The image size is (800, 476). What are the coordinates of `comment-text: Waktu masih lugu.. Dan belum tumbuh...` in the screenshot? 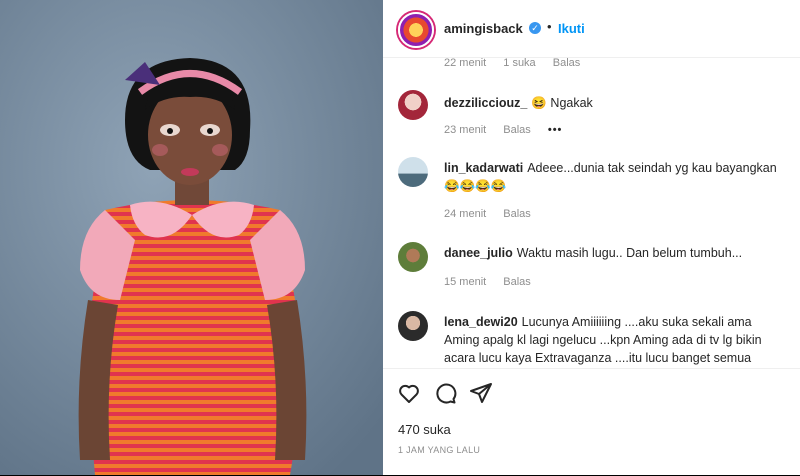 It's located at (629, 253).